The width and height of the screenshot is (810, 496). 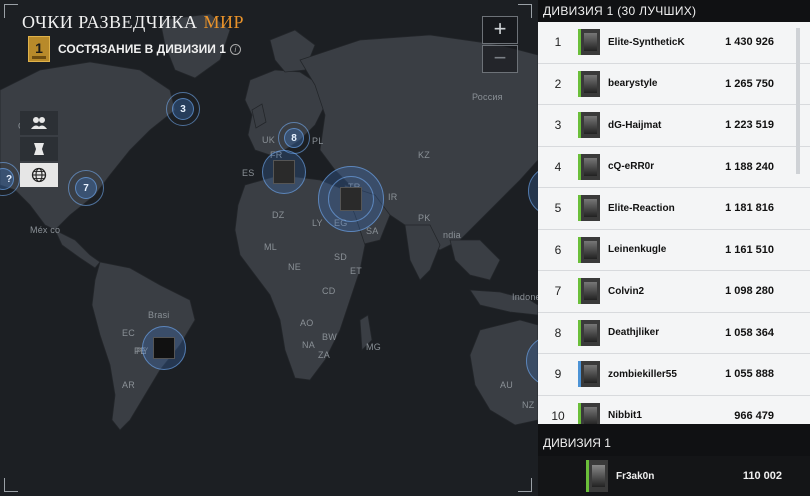 I want to click on map-label-sa: SA, so click(x=372, y=231).